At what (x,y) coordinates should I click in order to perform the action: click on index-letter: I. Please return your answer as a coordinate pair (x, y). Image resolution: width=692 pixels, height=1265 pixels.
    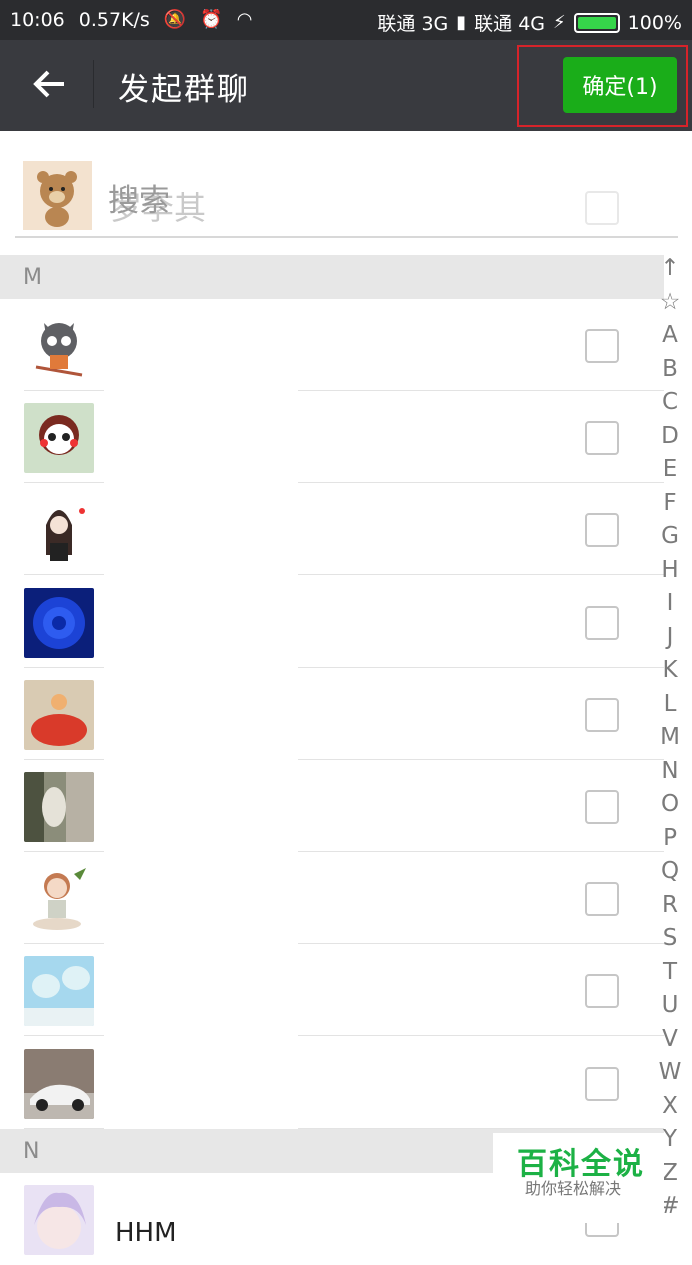
    Looking at the image, I should click on (670, 604).